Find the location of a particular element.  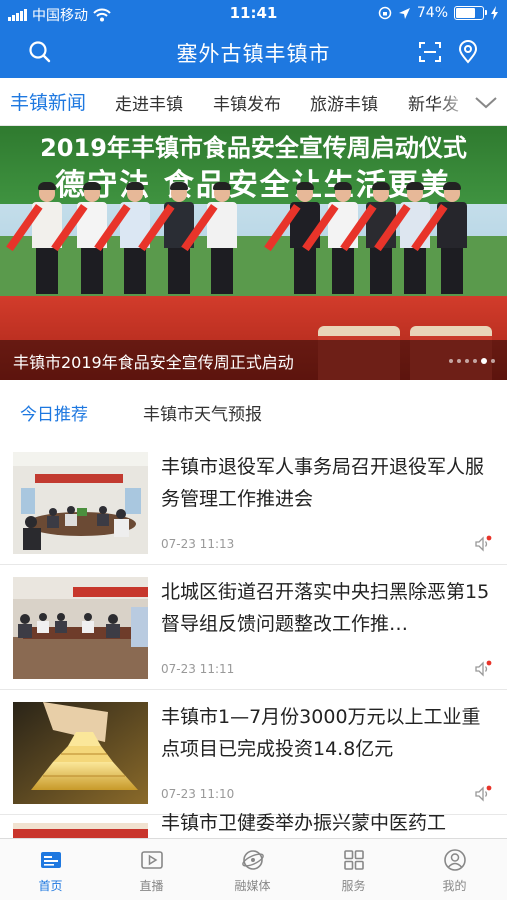

tab-service: 服务 is located at coordinates (353, 869).